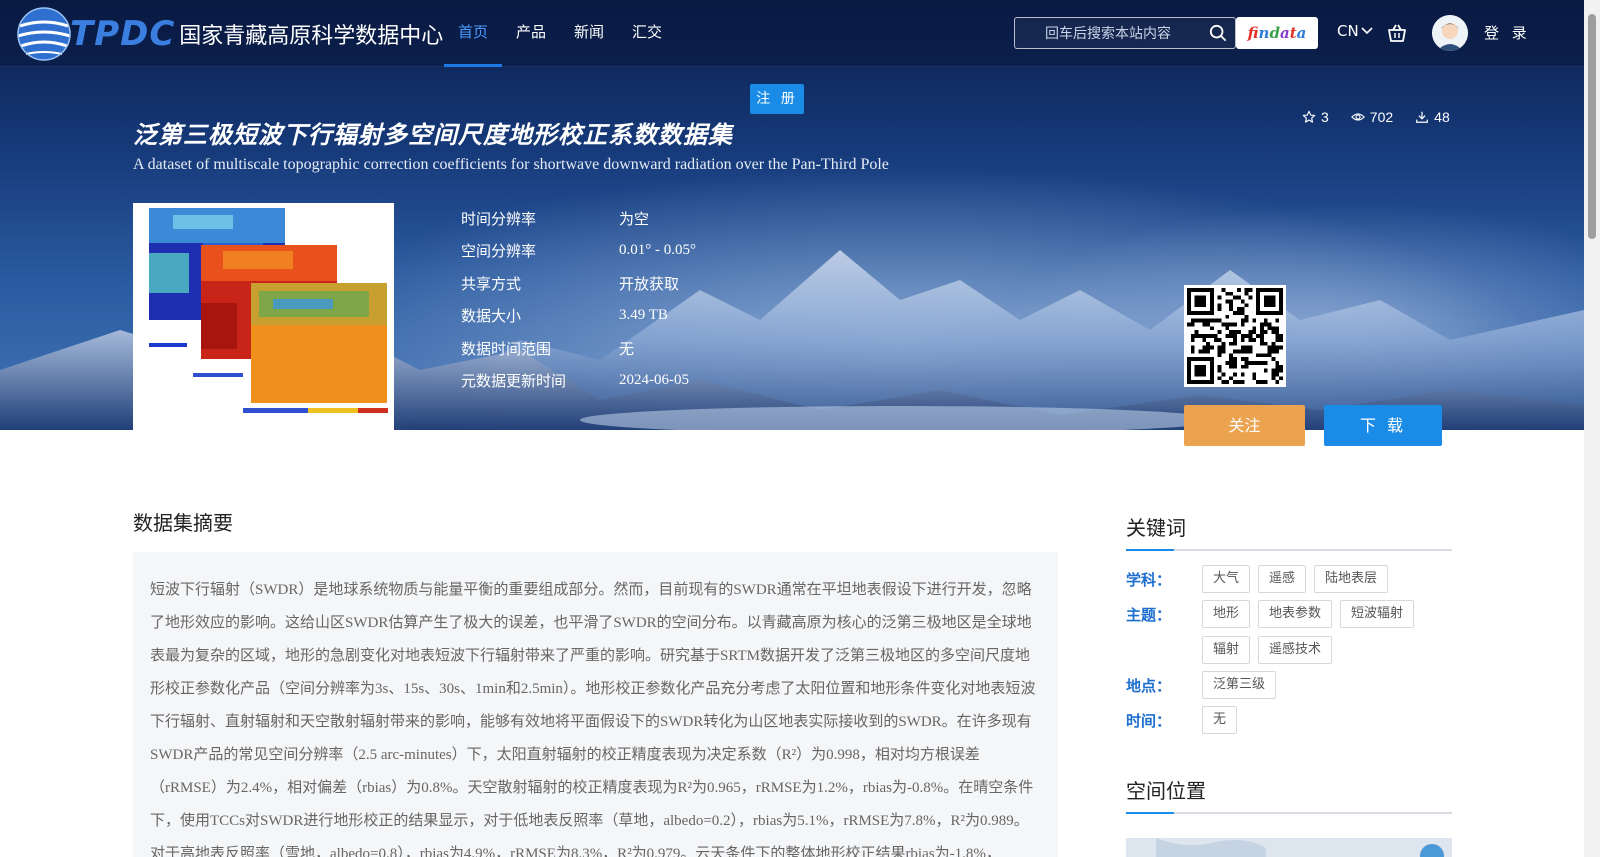 This screenshot has width=1600, height=857. I want to click on keyword-row-theme: 主题： 地形 地表参数 短波辐射 辐射 遥感技术, so click(1289, 632).